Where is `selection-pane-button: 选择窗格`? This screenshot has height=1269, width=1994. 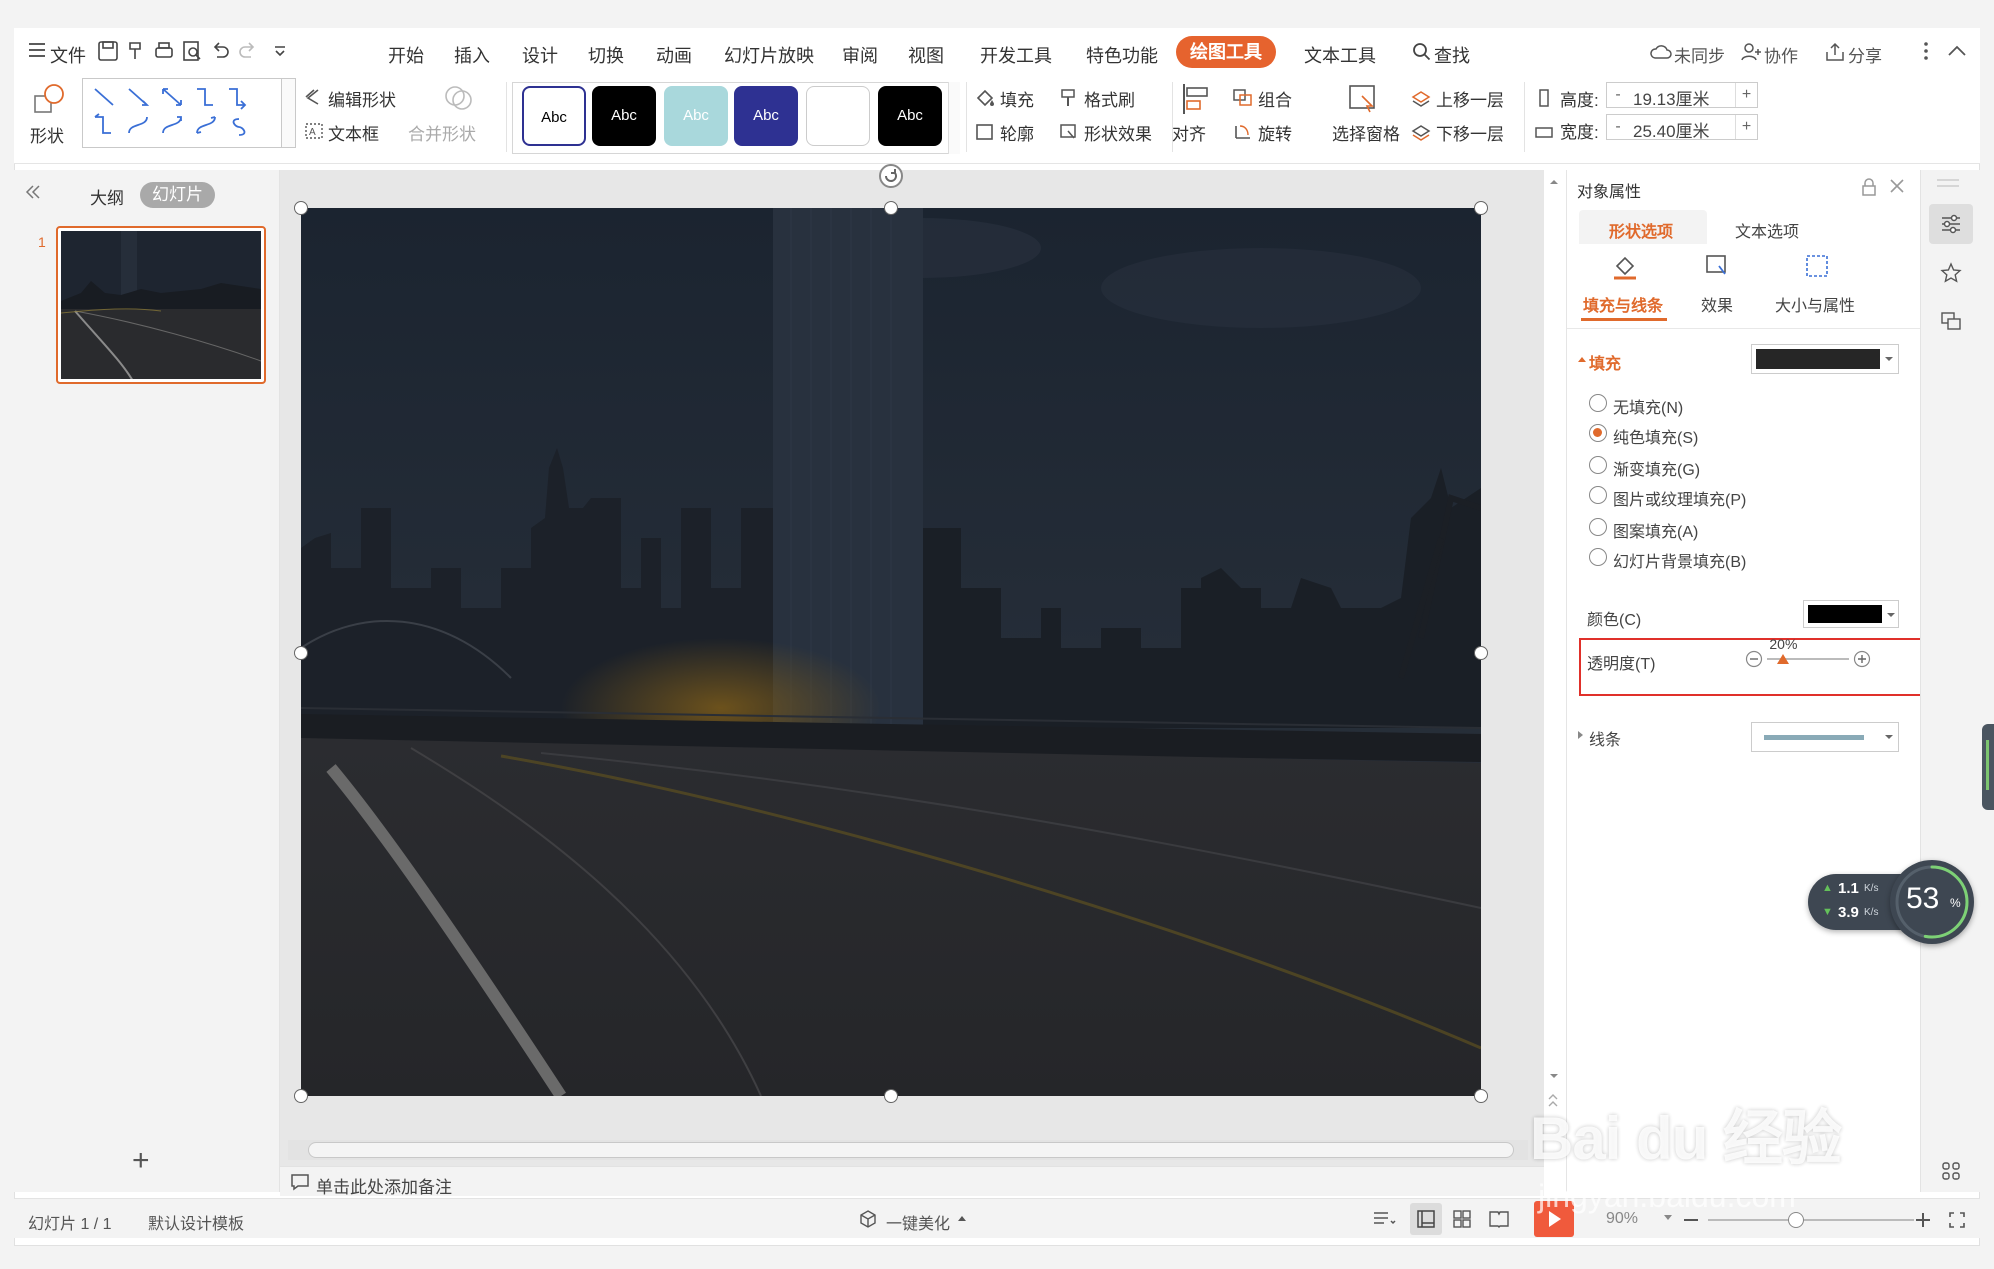
selection-pane-button: 选择窗格 is located at coordinates (1366, 132).